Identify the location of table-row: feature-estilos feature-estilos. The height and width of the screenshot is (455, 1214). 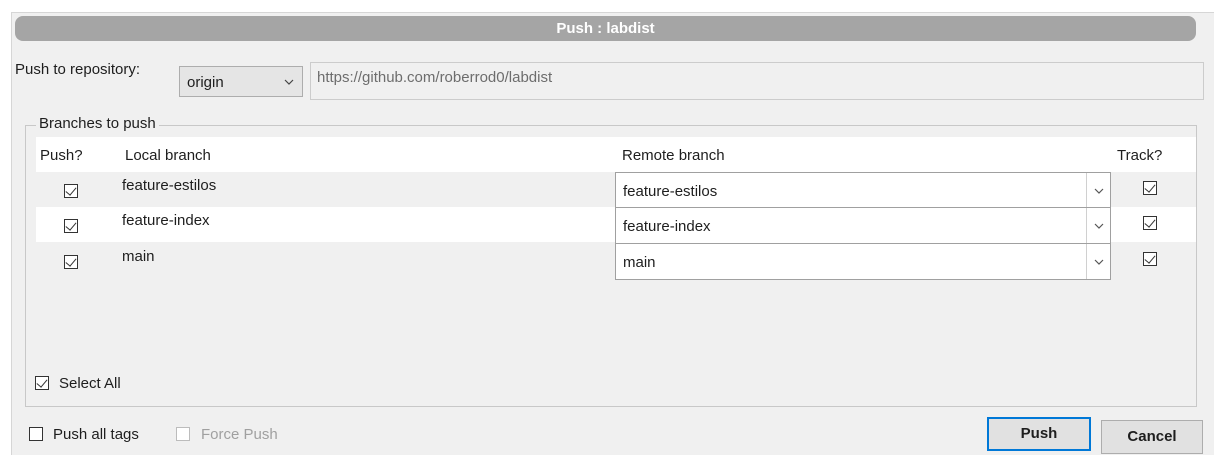
(616, 190).